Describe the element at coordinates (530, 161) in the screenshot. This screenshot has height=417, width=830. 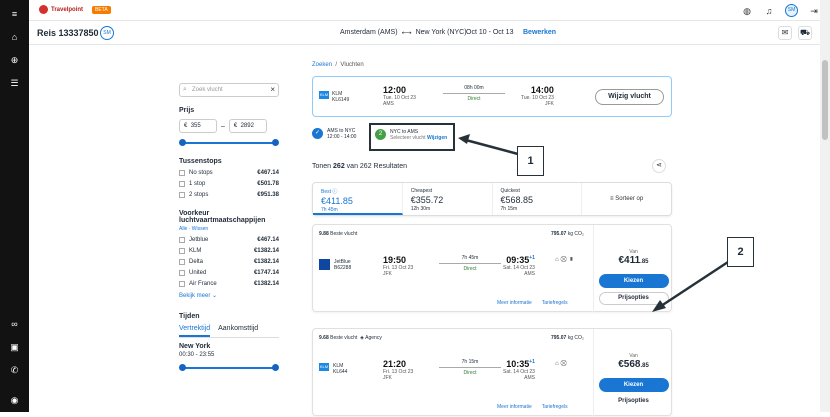
I see `annotation-label-1: 1` at that location.